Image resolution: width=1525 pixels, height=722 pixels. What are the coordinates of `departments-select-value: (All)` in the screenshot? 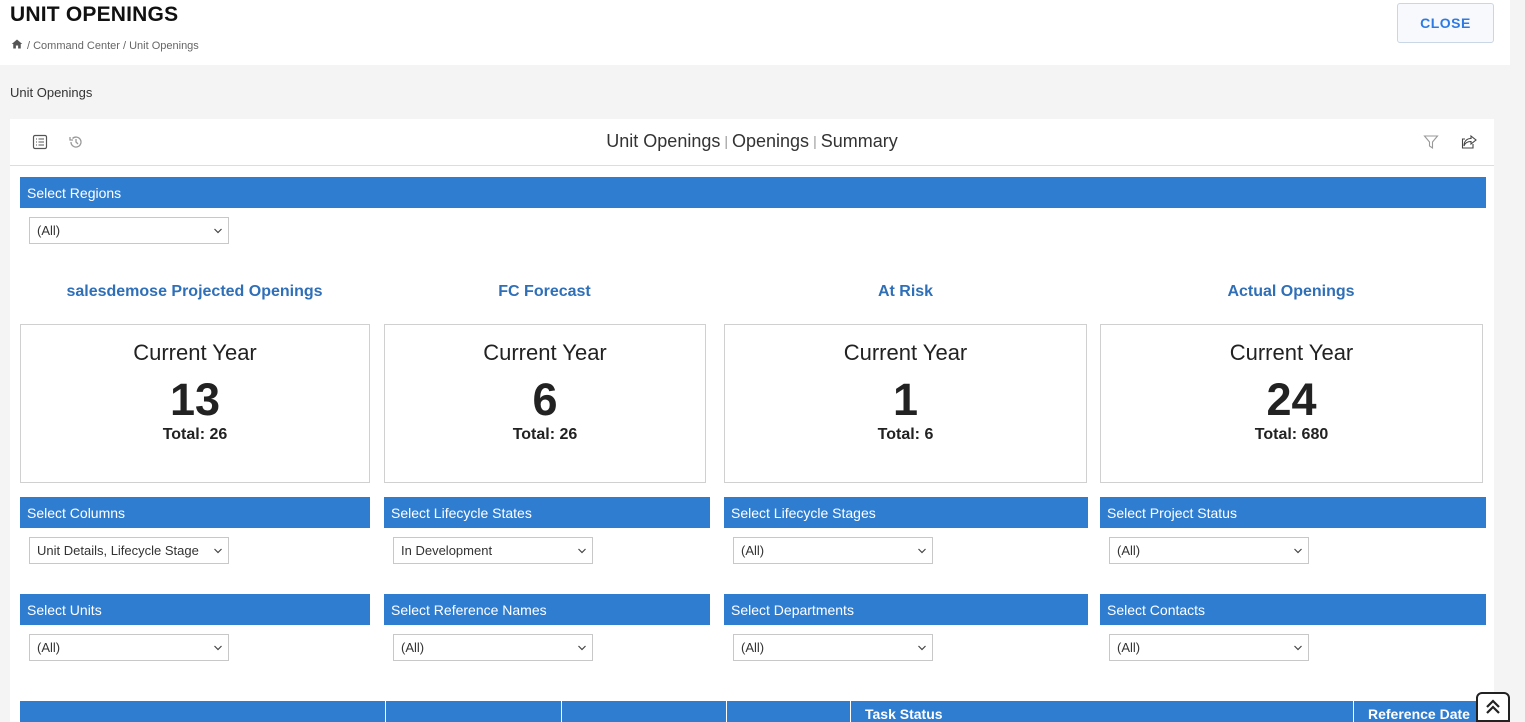 It's located at (753, 647).